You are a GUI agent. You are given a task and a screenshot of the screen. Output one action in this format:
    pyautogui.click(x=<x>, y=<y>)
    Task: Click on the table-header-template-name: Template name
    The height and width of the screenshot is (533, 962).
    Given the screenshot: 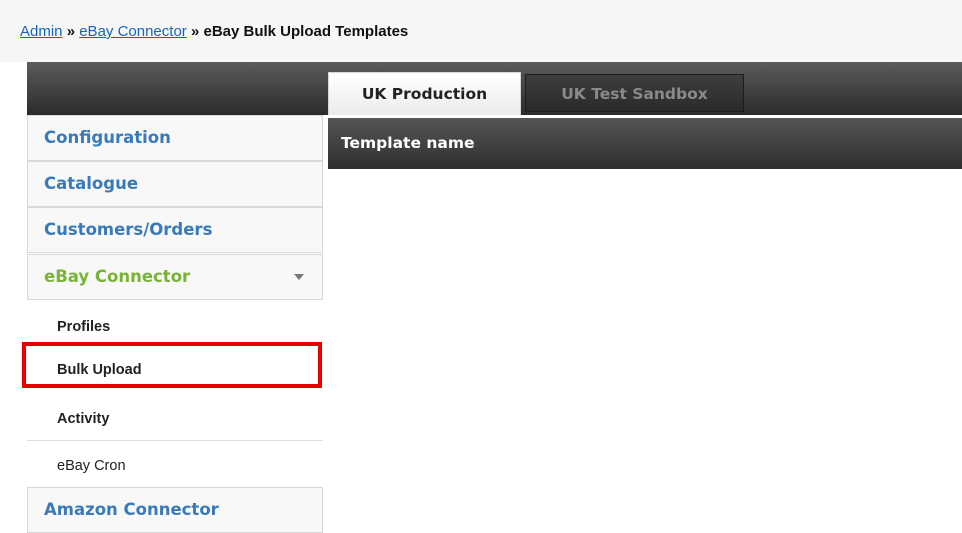 What is the action you would take?
    pyautogui.click(x=645, y=143)
    